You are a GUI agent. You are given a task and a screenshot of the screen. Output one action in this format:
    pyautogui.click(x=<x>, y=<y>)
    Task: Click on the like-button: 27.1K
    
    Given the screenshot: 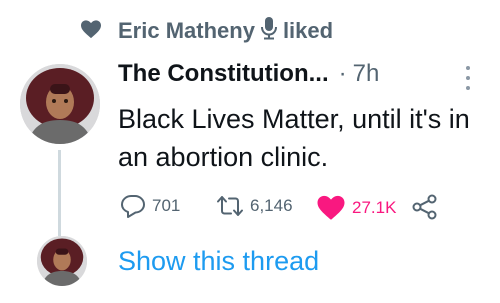 What is the action you would take?
    pyautogui.click(x=356, y=207)
    